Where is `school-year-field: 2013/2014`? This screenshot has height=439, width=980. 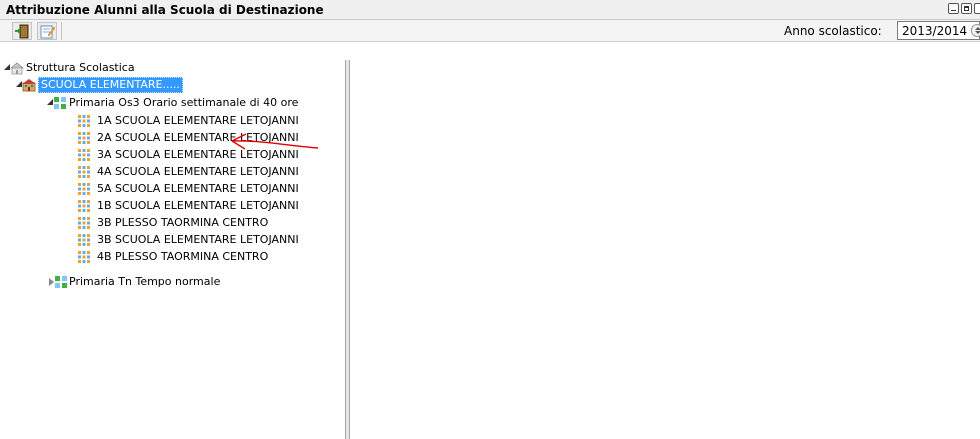
school-year-field: 2013/2014 is located at coordinates (938, 30).